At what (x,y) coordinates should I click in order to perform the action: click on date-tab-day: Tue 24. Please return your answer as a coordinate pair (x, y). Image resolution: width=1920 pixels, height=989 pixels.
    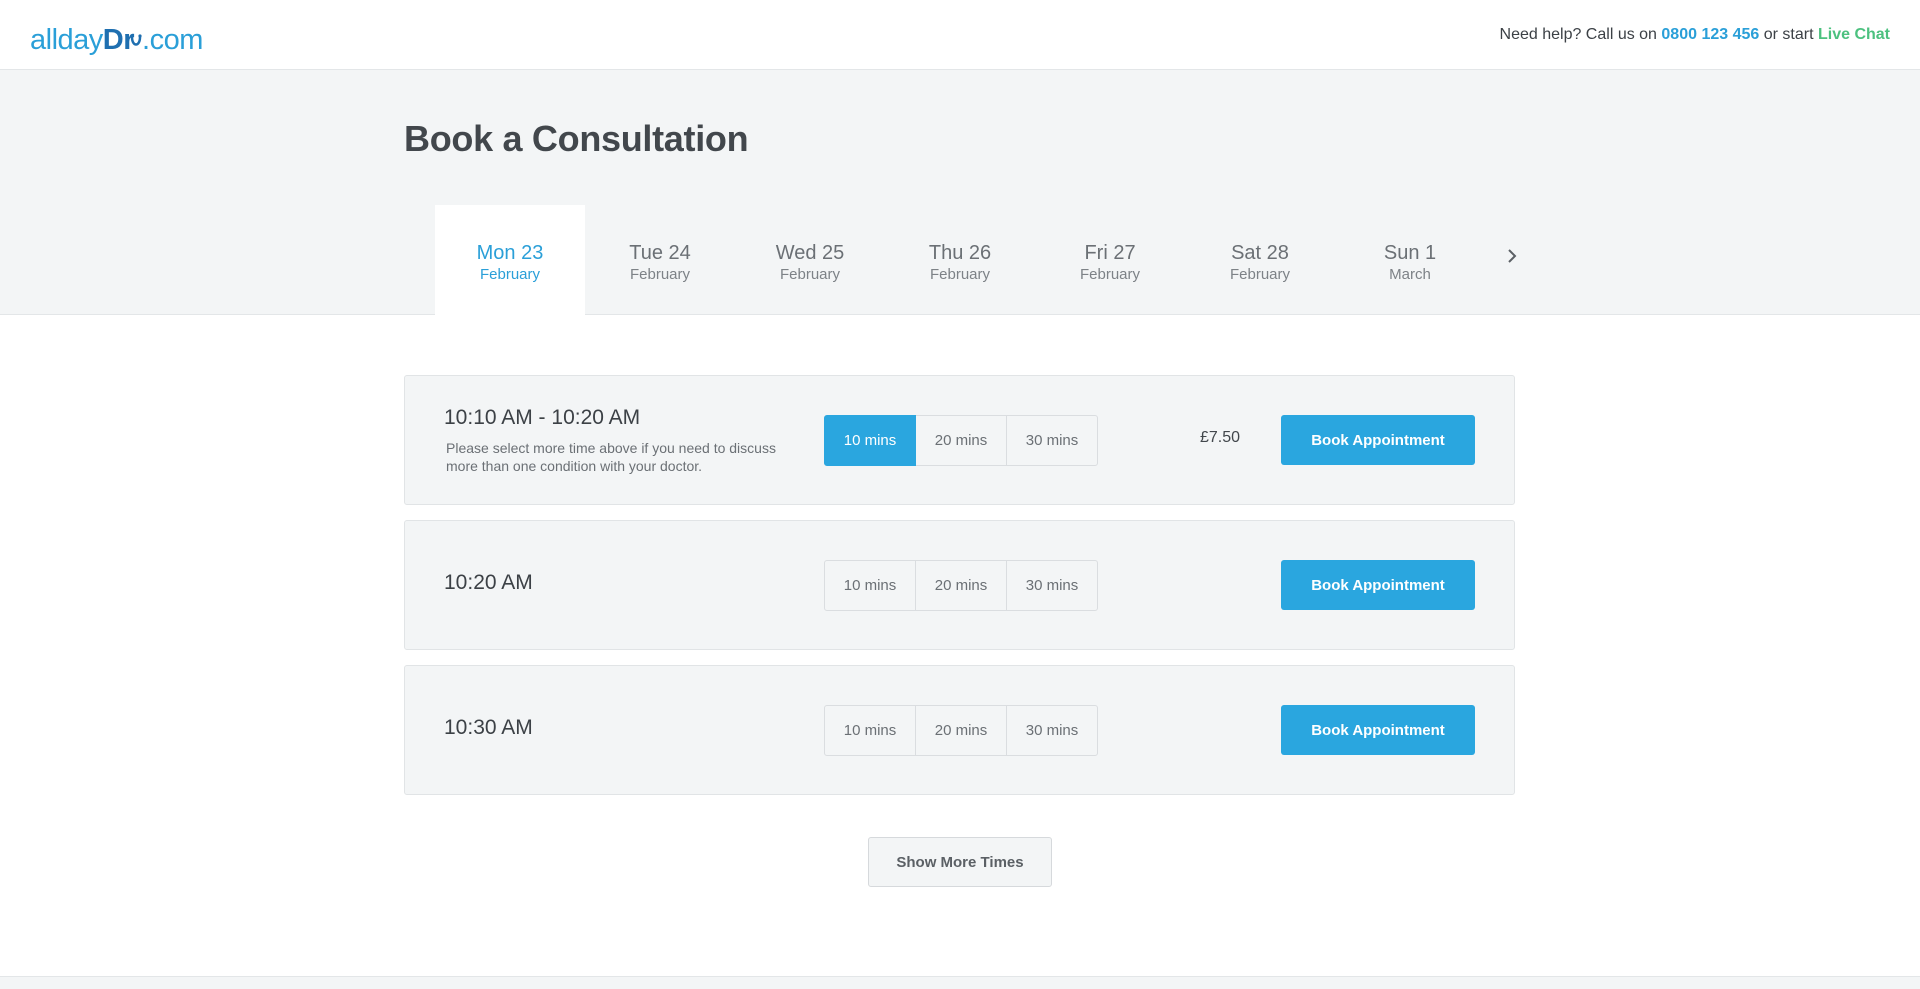
    Looking at the image, I should click on (660, 253).